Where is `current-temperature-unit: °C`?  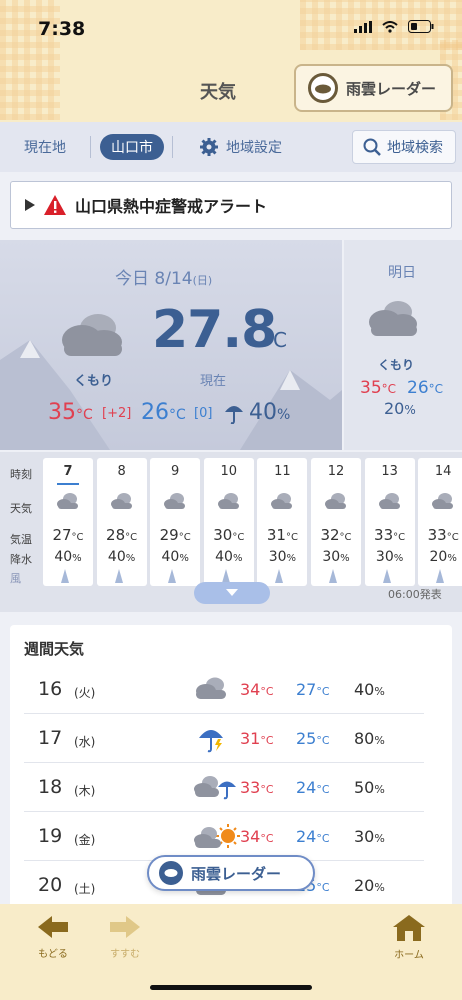 current-temperature-unit: °C is located at coordinates (275, 340).